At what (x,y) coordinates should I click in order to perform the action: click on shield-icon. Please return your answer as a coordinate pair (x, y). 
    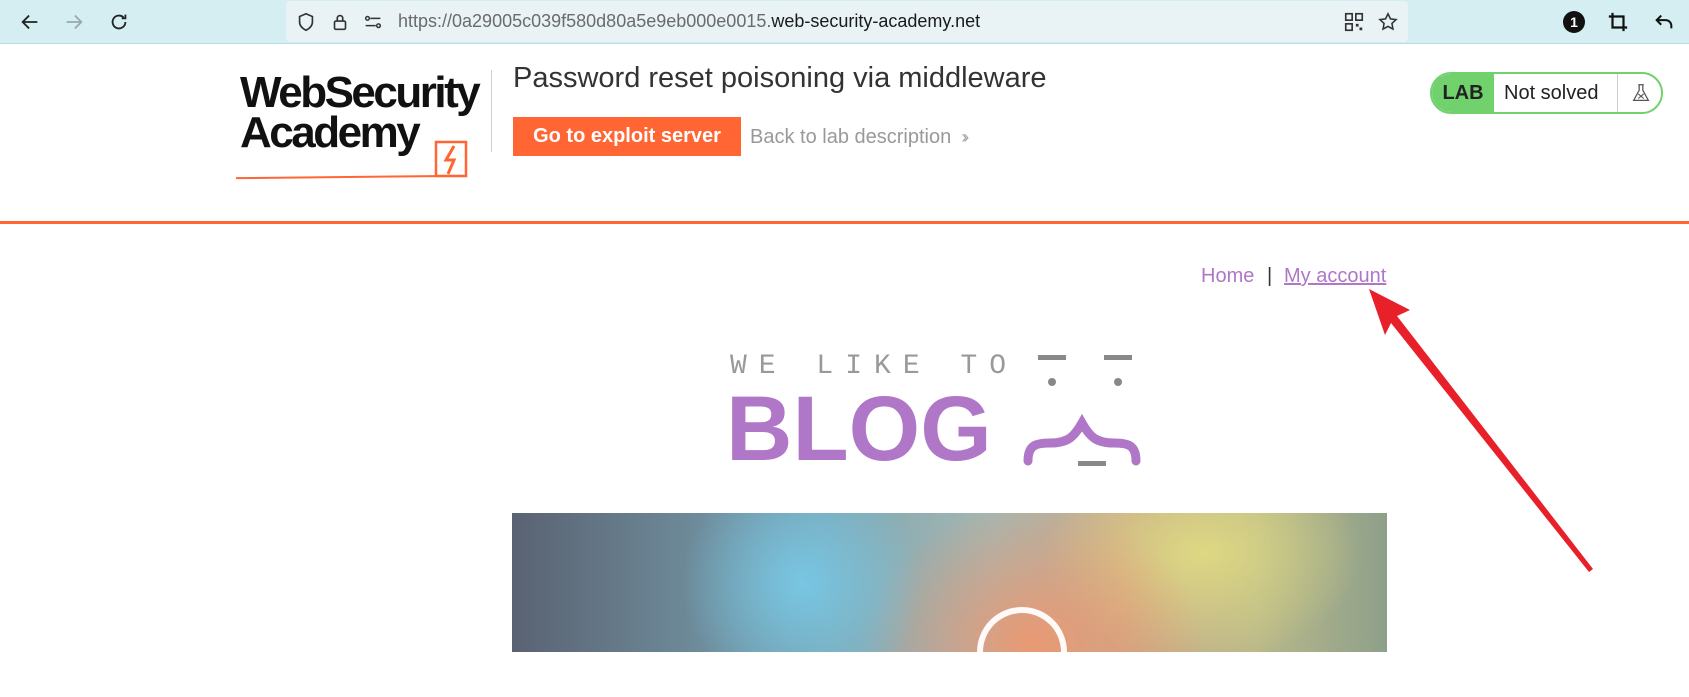
    Looking at the image, I should click on (306, 22).